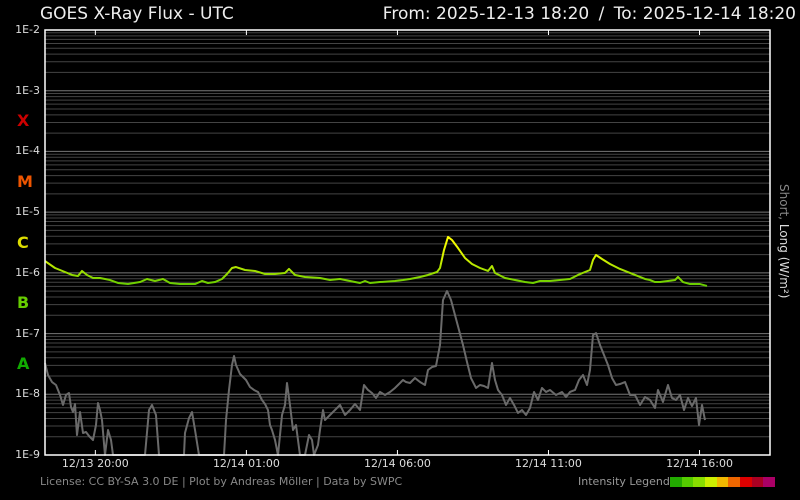 The image size is (800, 500). What do you see at coordinates (624, 481) in the screenshot?
I see `legend-label: Intensity Legend` at bounding box center [624, 481].